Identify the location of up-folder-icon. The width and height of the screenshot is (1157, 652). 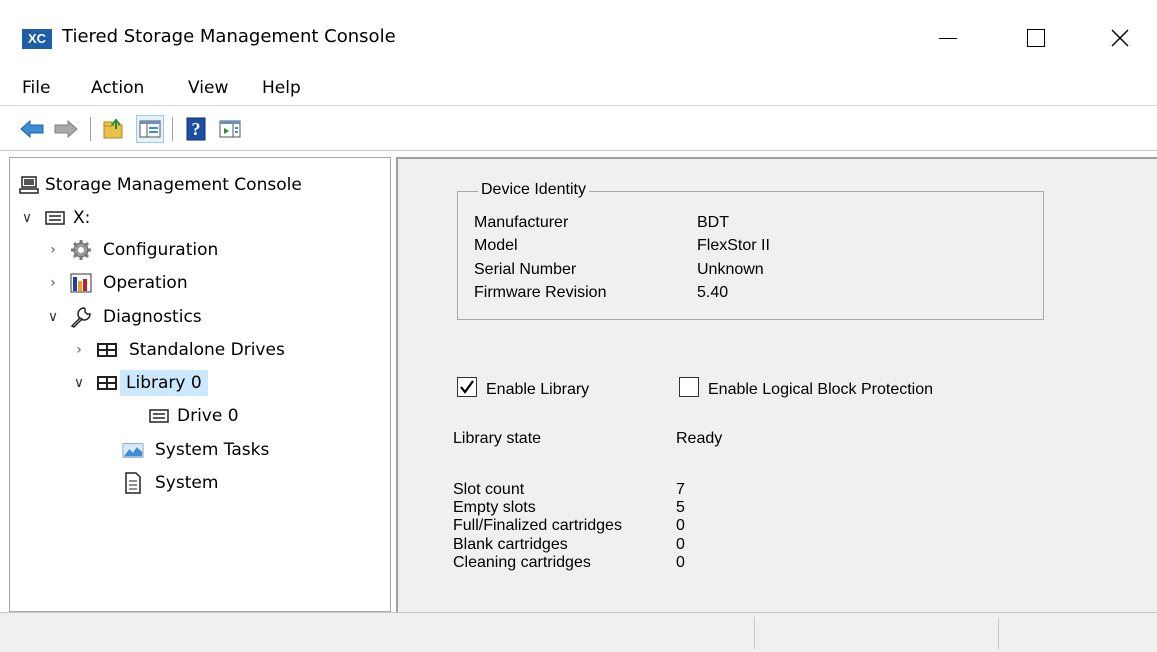
(113, 128).